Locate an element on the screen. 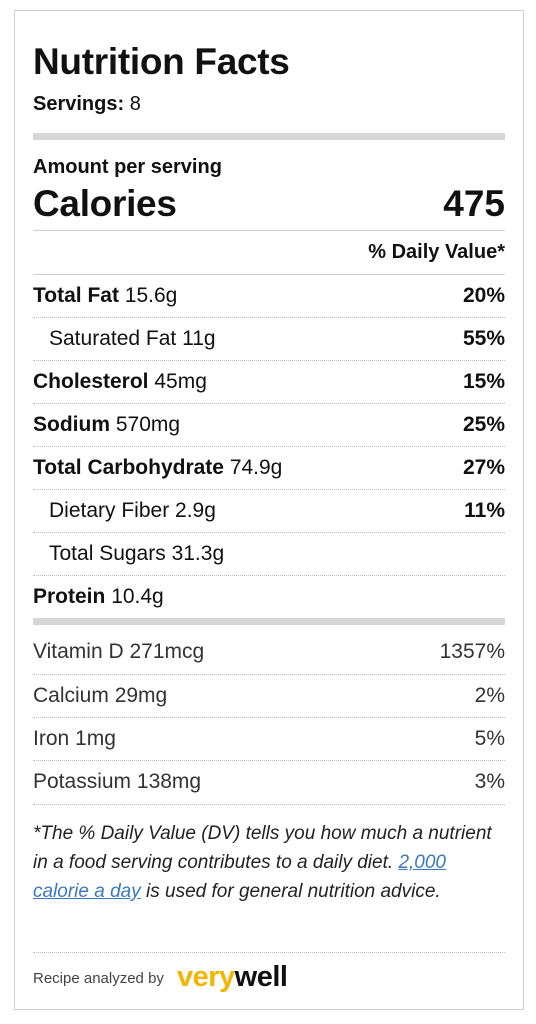 This screenshot has height=1024, width=536. nutrient-dv: 15% is located at coordinates (483, 381).